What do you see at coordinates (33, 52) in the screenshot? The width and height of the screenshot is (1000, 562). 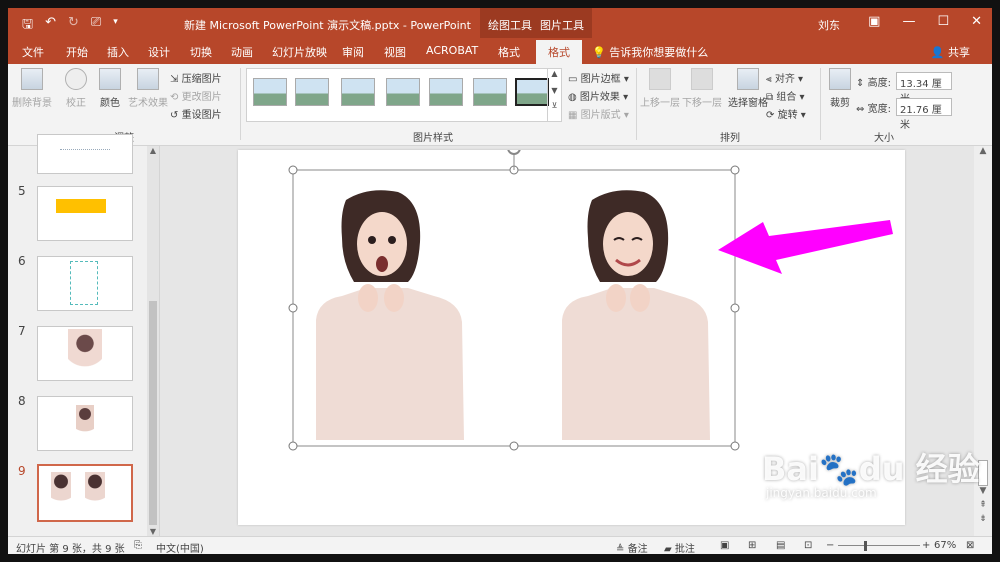 I see `tab-file: 文件` at bounding box center [33, 52].